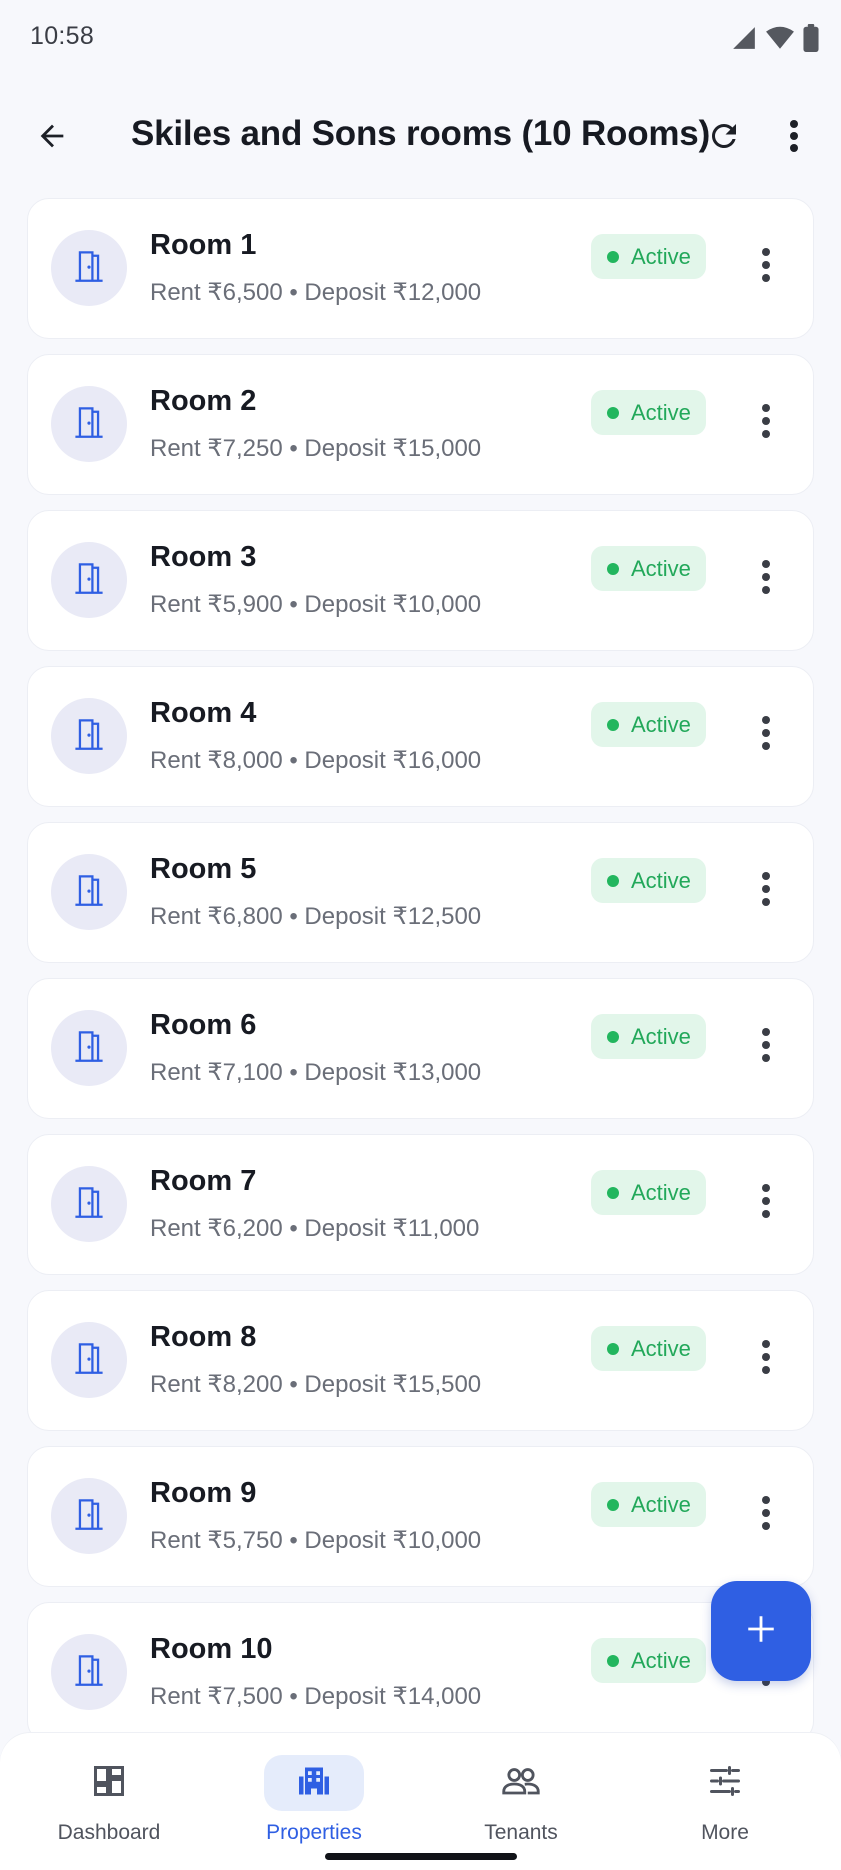 This screenshot has height=1870, width=841. I want to click on room-name: Room 10, so click(211, 1649).